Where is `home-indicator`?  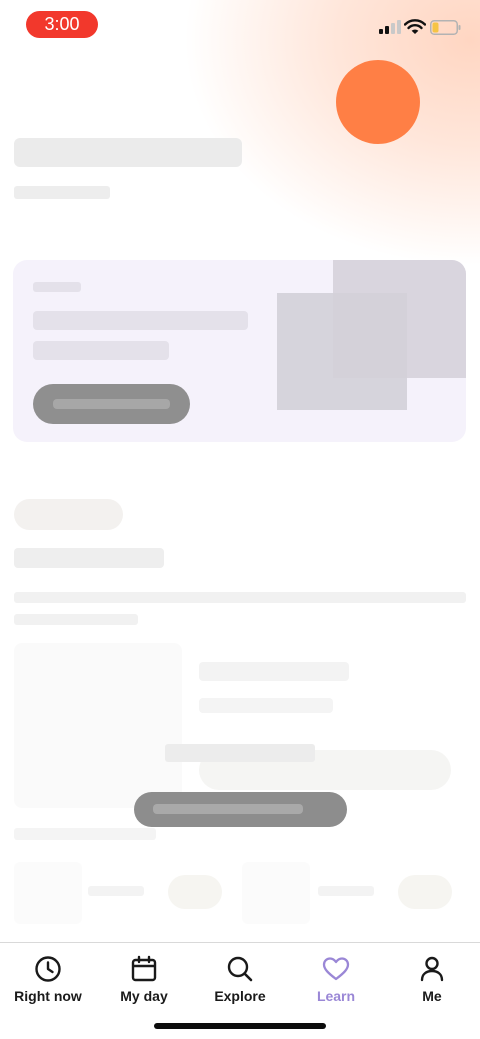
home-indicator is located at coordinates (240, 1026).